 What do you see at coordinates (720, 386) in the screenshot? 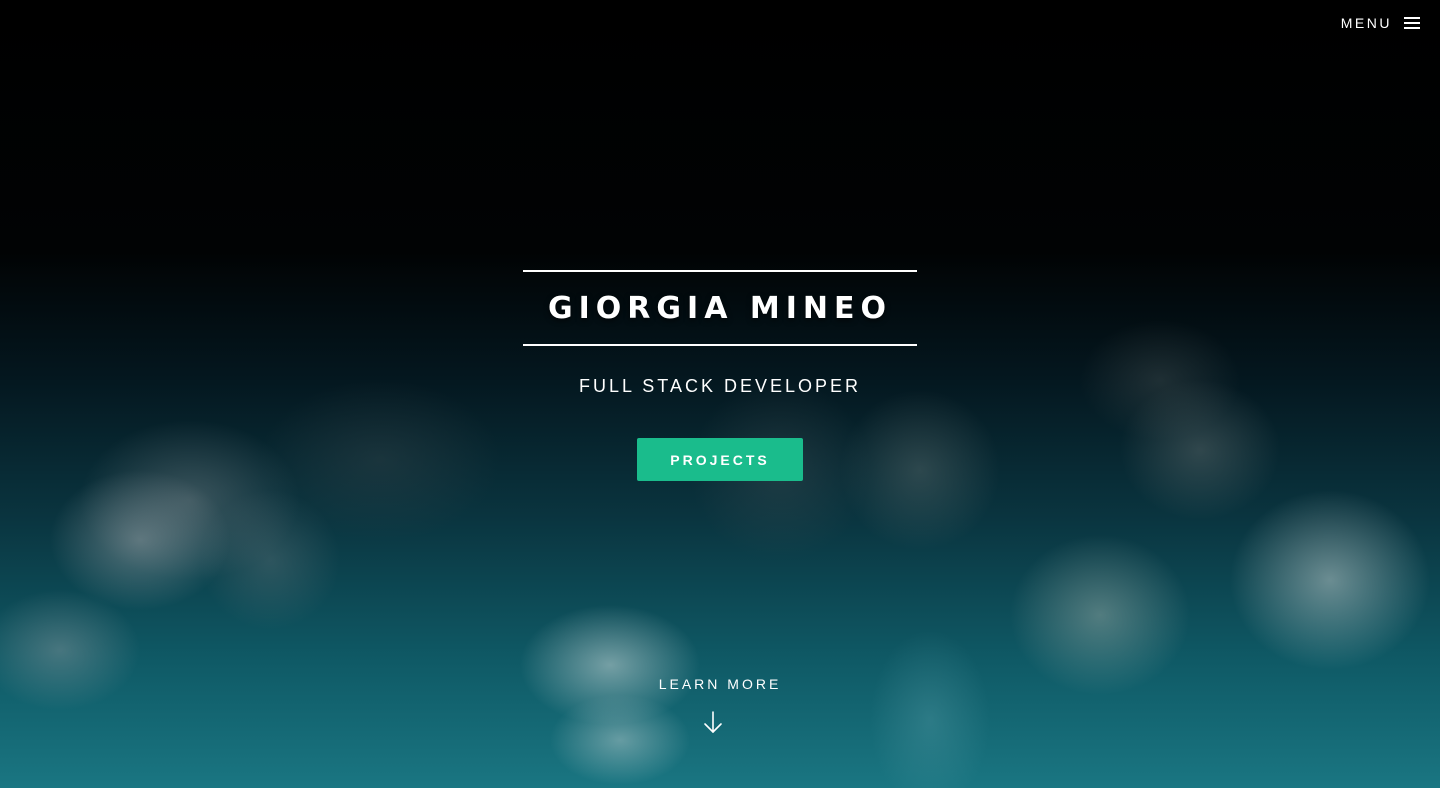
I see `role-subtitle: FULL STACK DEVELOPER` at bounding box center [720, 386].